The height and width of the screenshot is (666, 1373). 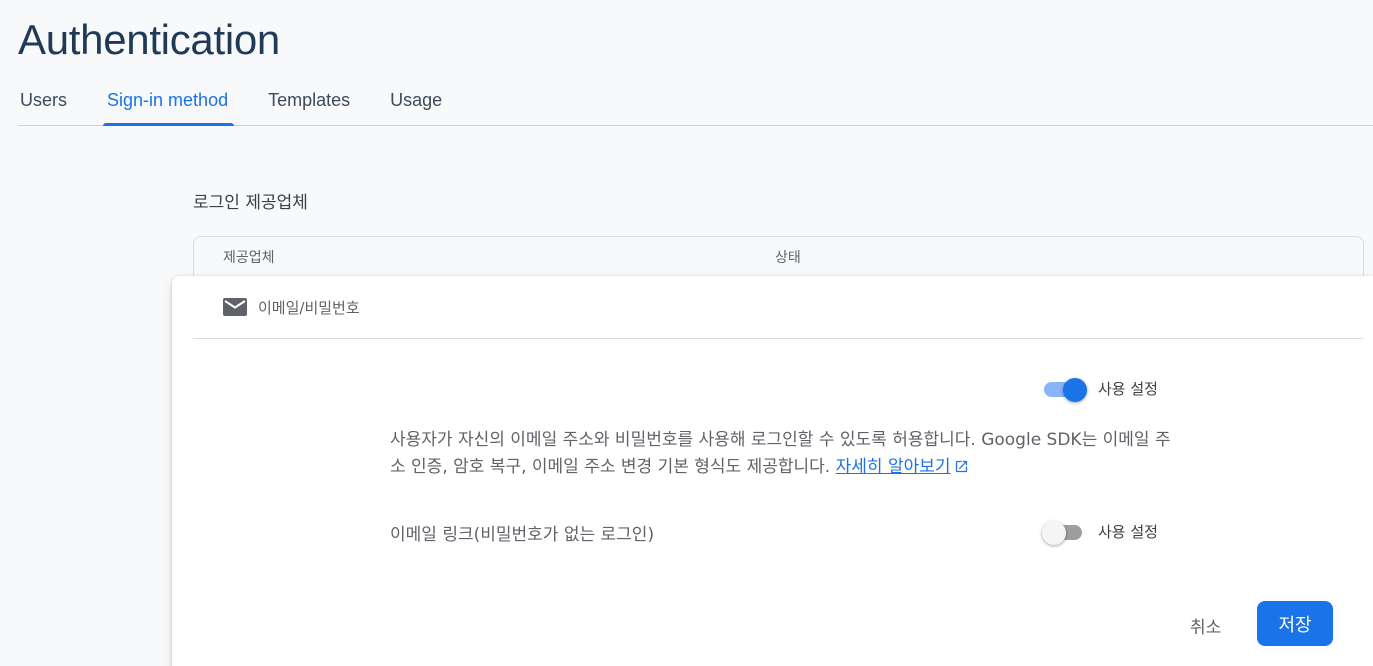 I want to click on tab-users: Users, so click(x=43, y=100).